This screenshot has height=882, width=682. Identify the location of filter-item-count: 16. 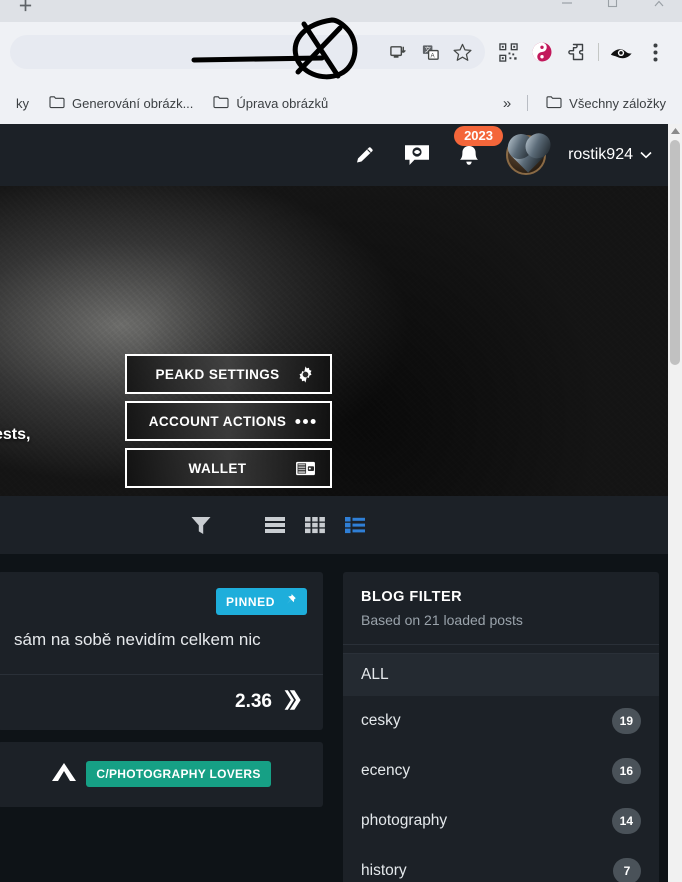
(626, 771).